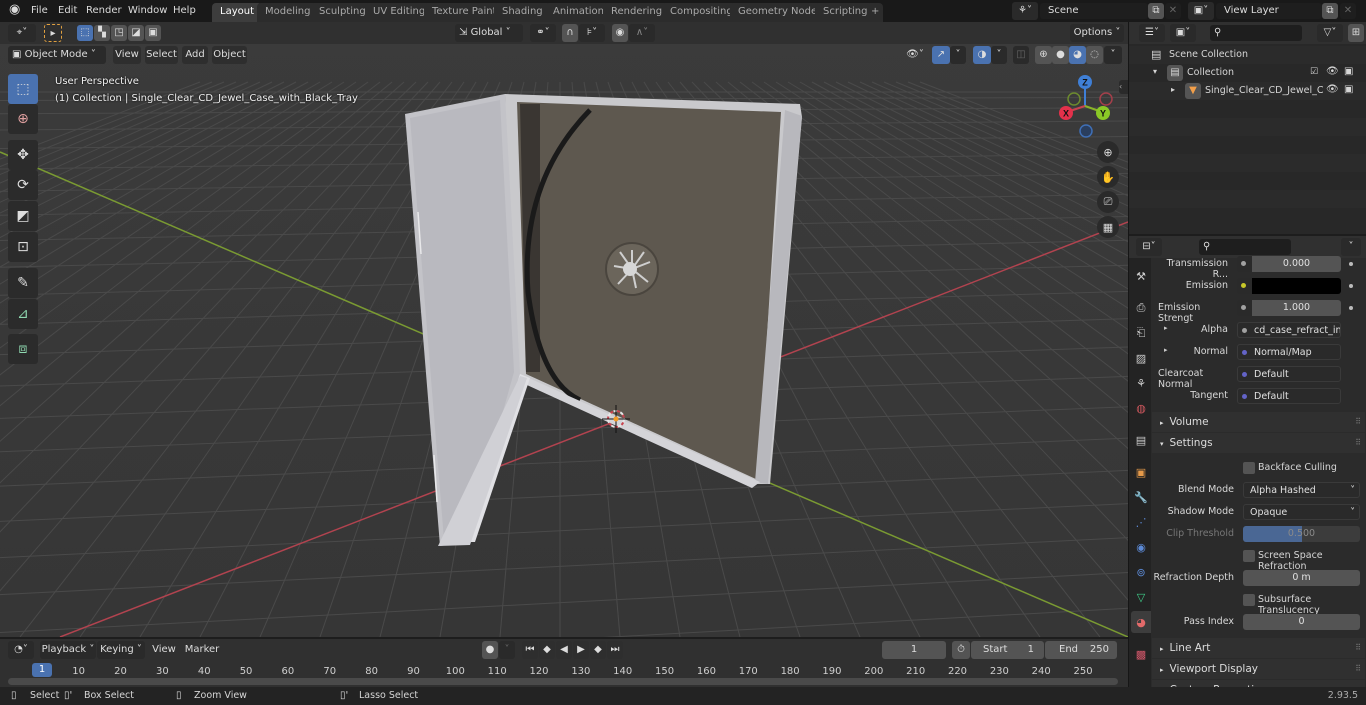 Image resolution: width=1366 pixels, height=705 pixels. I want to click on keying-set-dropdown-icon: ˅, so click(507, 650).